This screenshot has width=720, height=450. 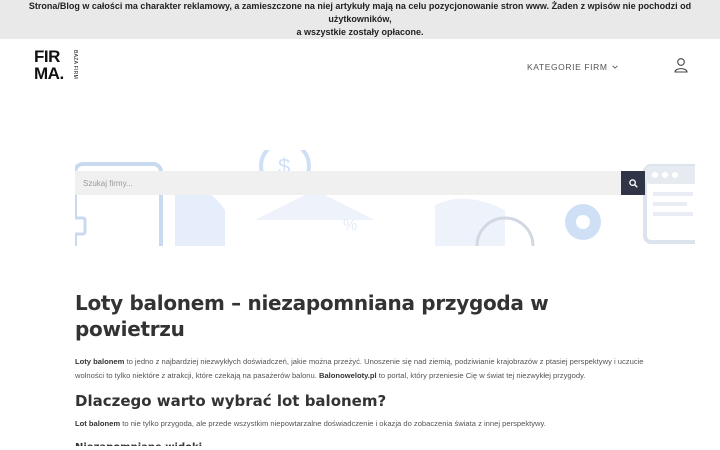 What do you see at coordinates (231, 401) in the screenshot?
I see `section-heading: Dlaczego warto wybrać lot balonem?` at bounding box center [231, 401].